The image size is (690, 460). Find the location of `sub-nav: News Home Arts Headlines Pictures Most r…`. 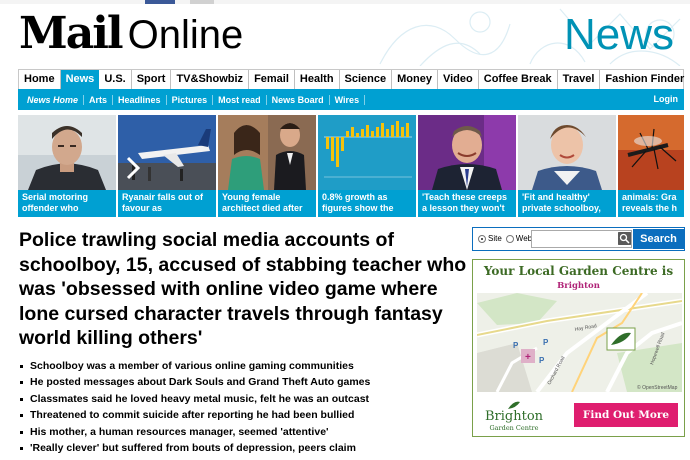

sub-nav: News Home Arts Headlines Pictures Most r… is located at coordinates (351, 99).